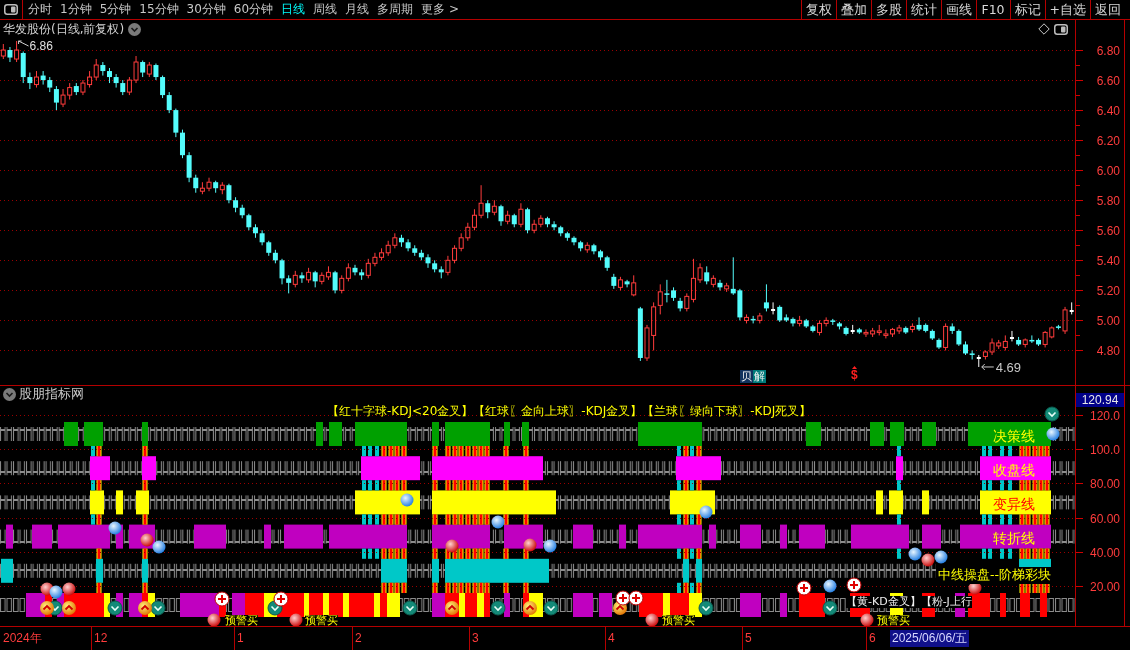 The height and width of the screenshot is (650, 1130). Describe the element at coordinates (206, 9) in the screenshot. I see `period-tab: 30分钟` at that location.